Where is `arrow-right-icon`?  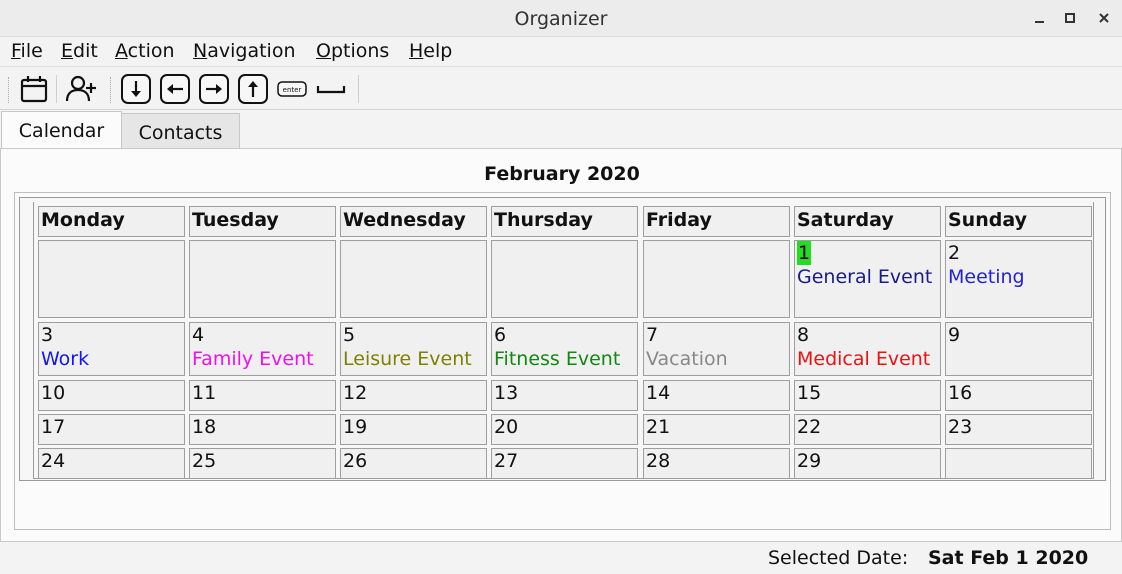 arrow-right-icon is located at coordinates (214, 89).